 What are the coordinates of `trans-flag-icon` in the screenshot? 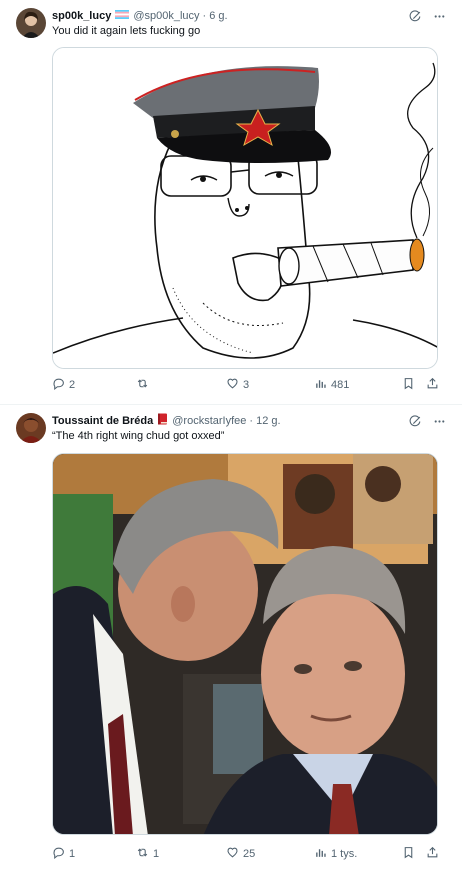 It's located at (122, 16).